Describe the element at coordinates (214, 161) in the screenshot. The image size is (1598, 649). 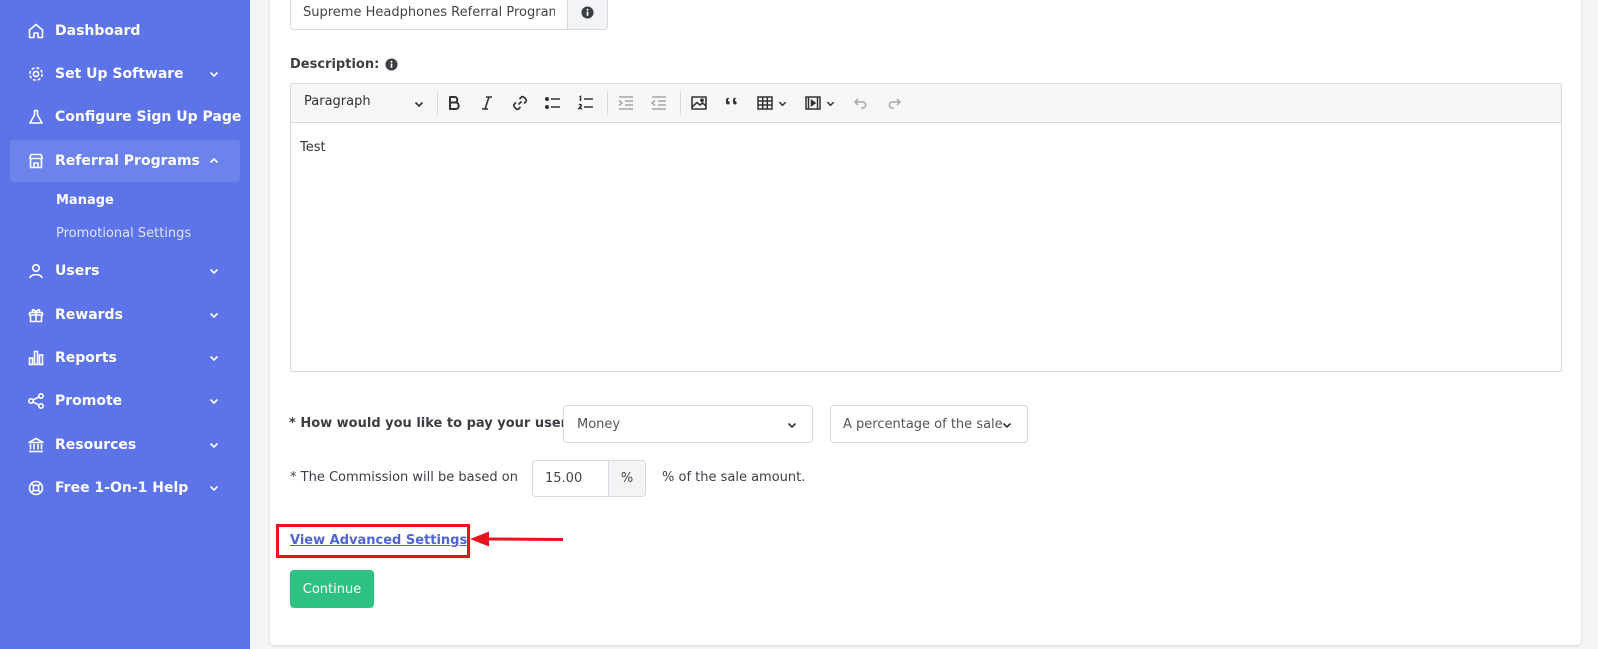
I see `chevron-up-icon` at that location.